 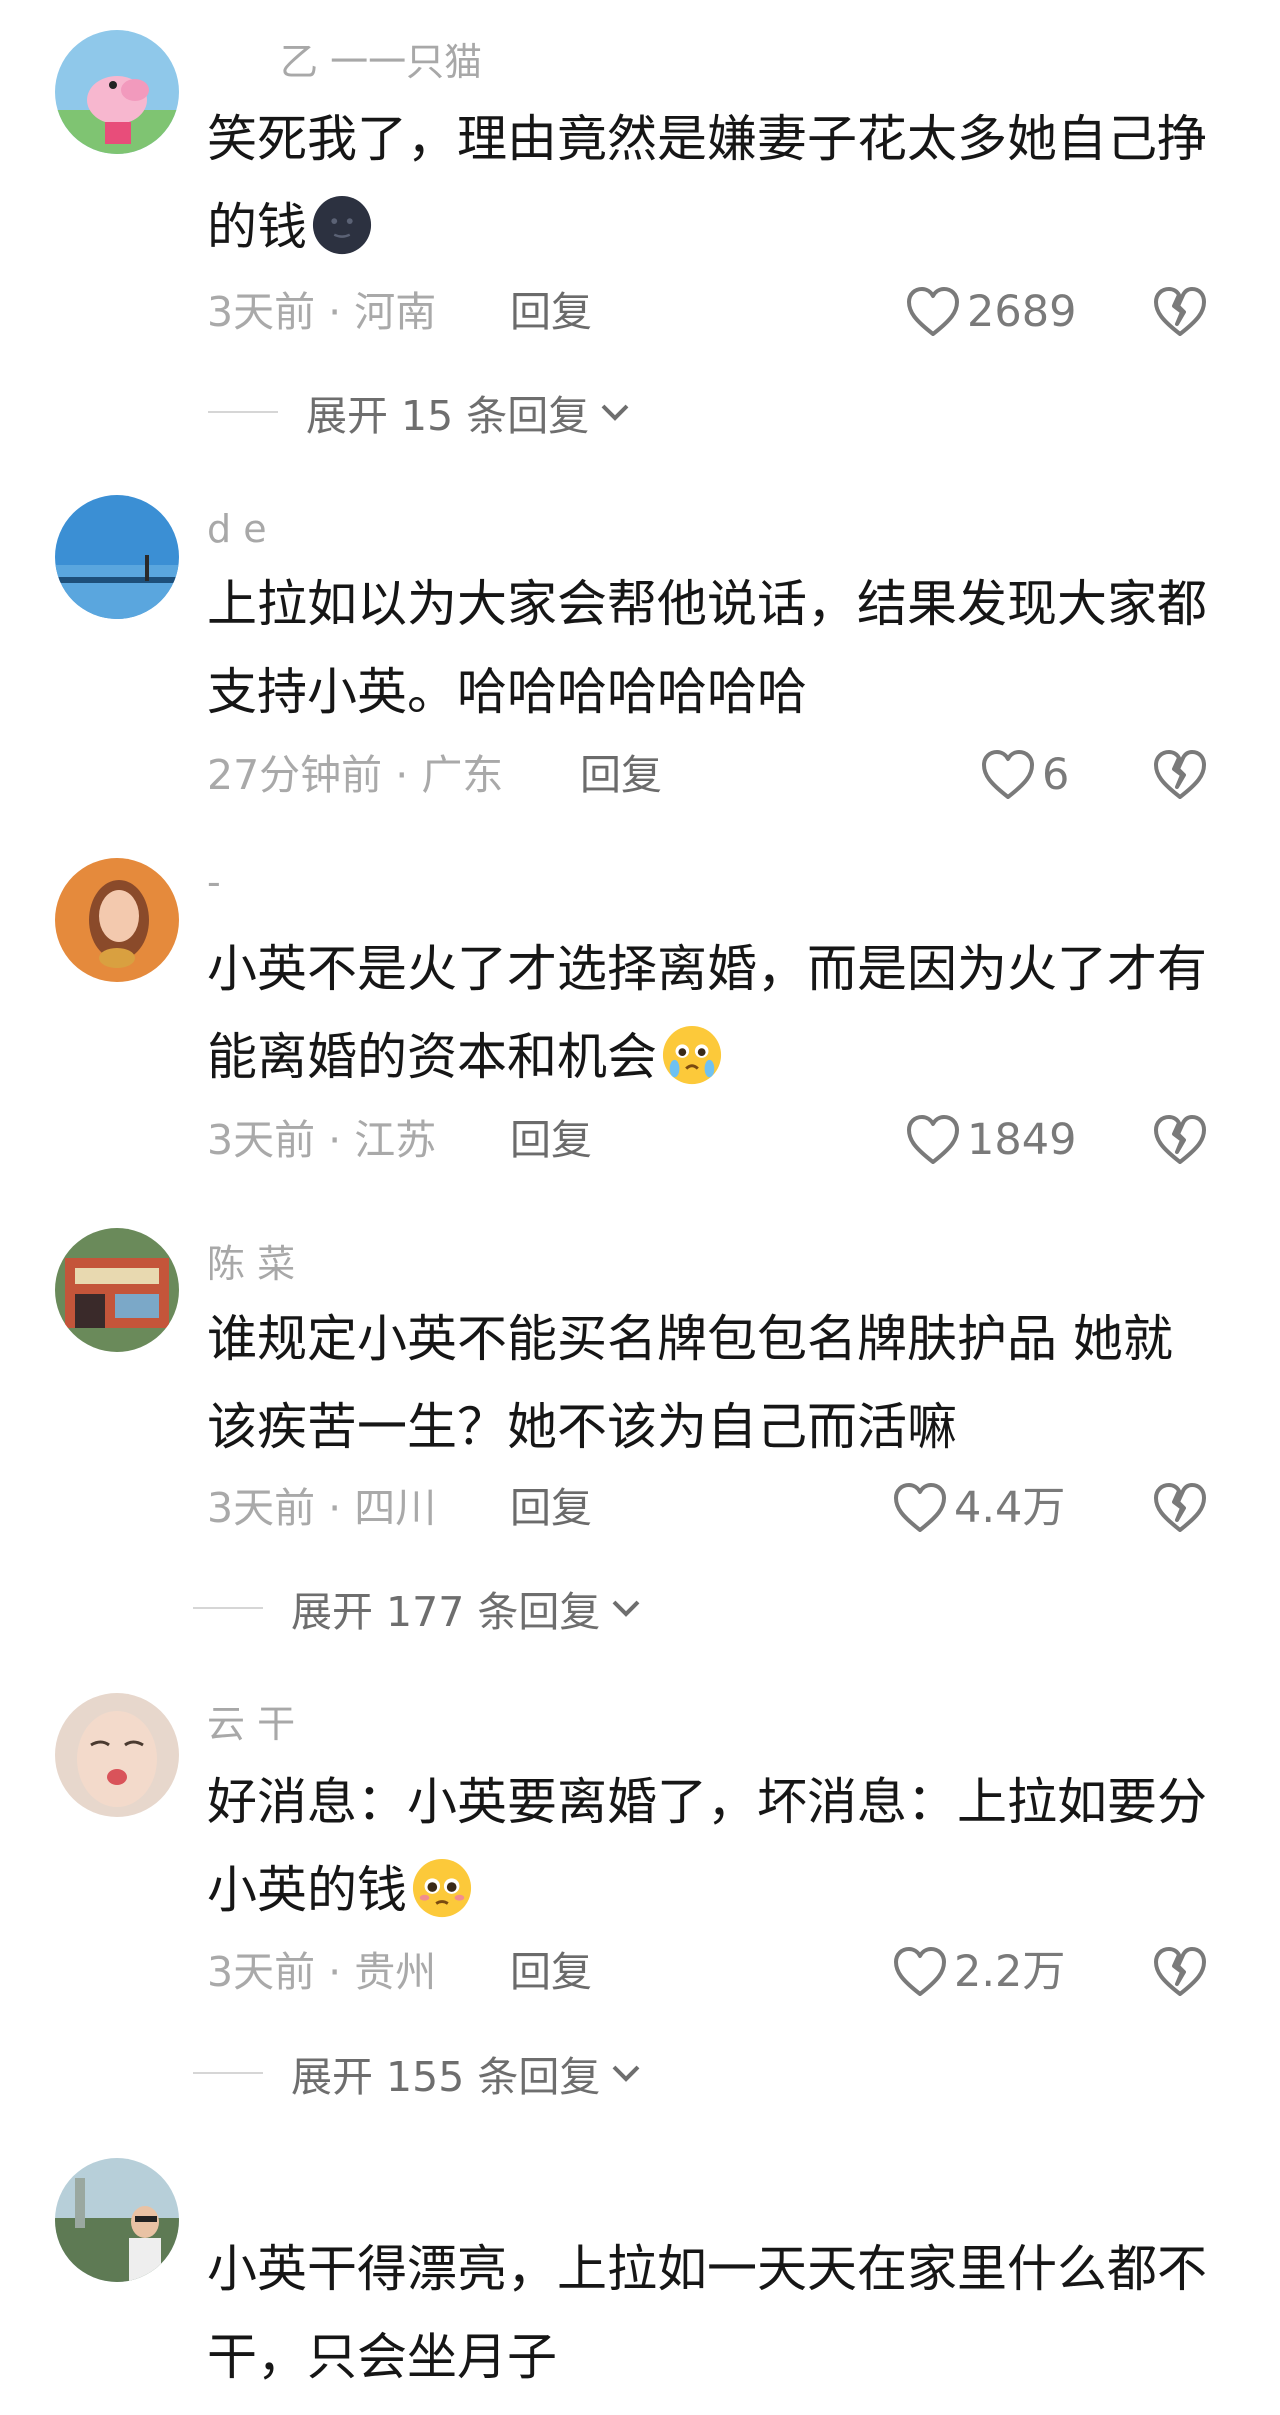 I want to click on like-count: 2.2万, so click(x=1010, y=1972).